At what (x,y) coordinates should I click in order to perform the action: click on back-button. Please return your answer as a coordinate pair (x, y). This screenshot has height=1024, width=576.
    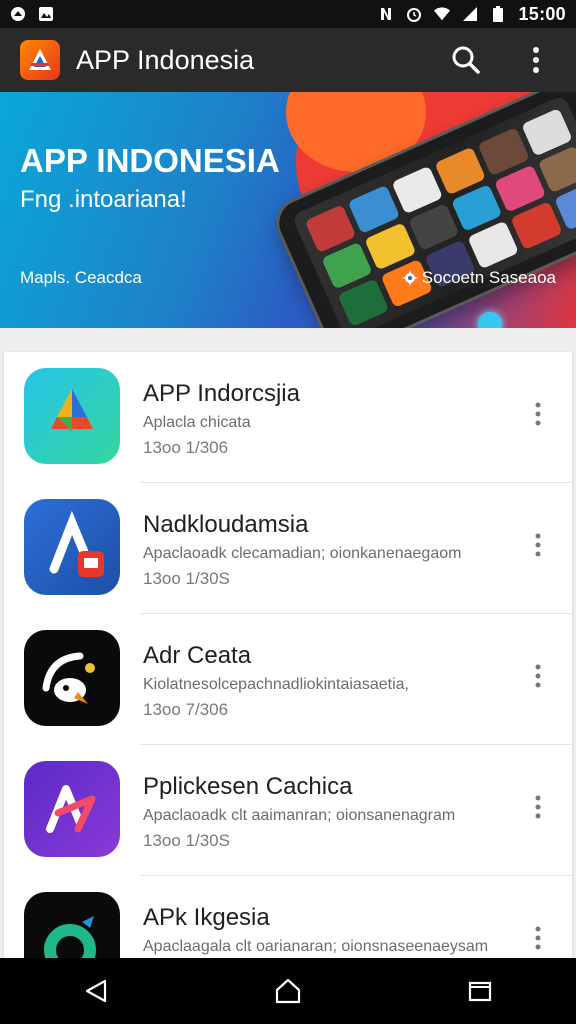
    Looking at the image, I should click on (96, 991).